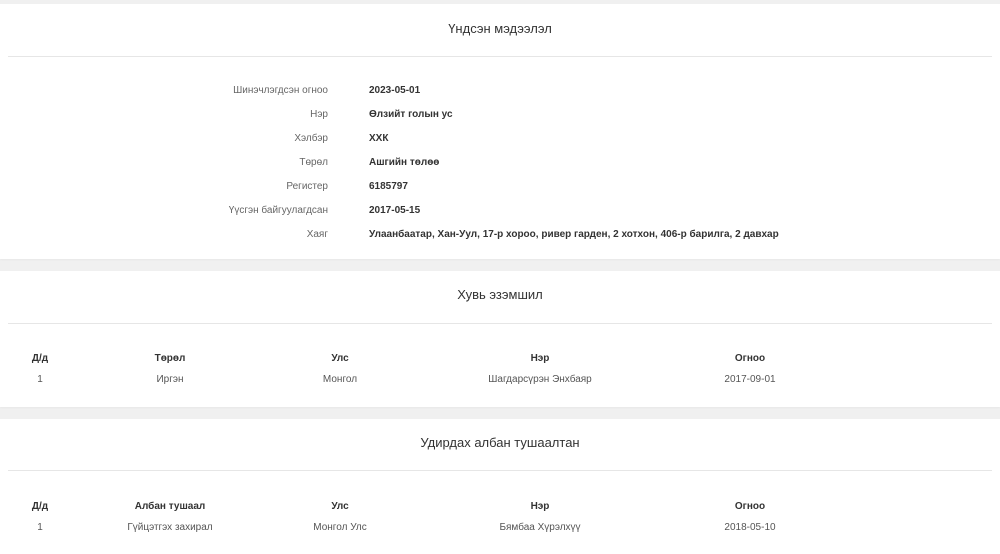 This screenshot has height=554, width=1000. I want to click on info-row-form: Хэлбэр ХХК, so click(500, 139).